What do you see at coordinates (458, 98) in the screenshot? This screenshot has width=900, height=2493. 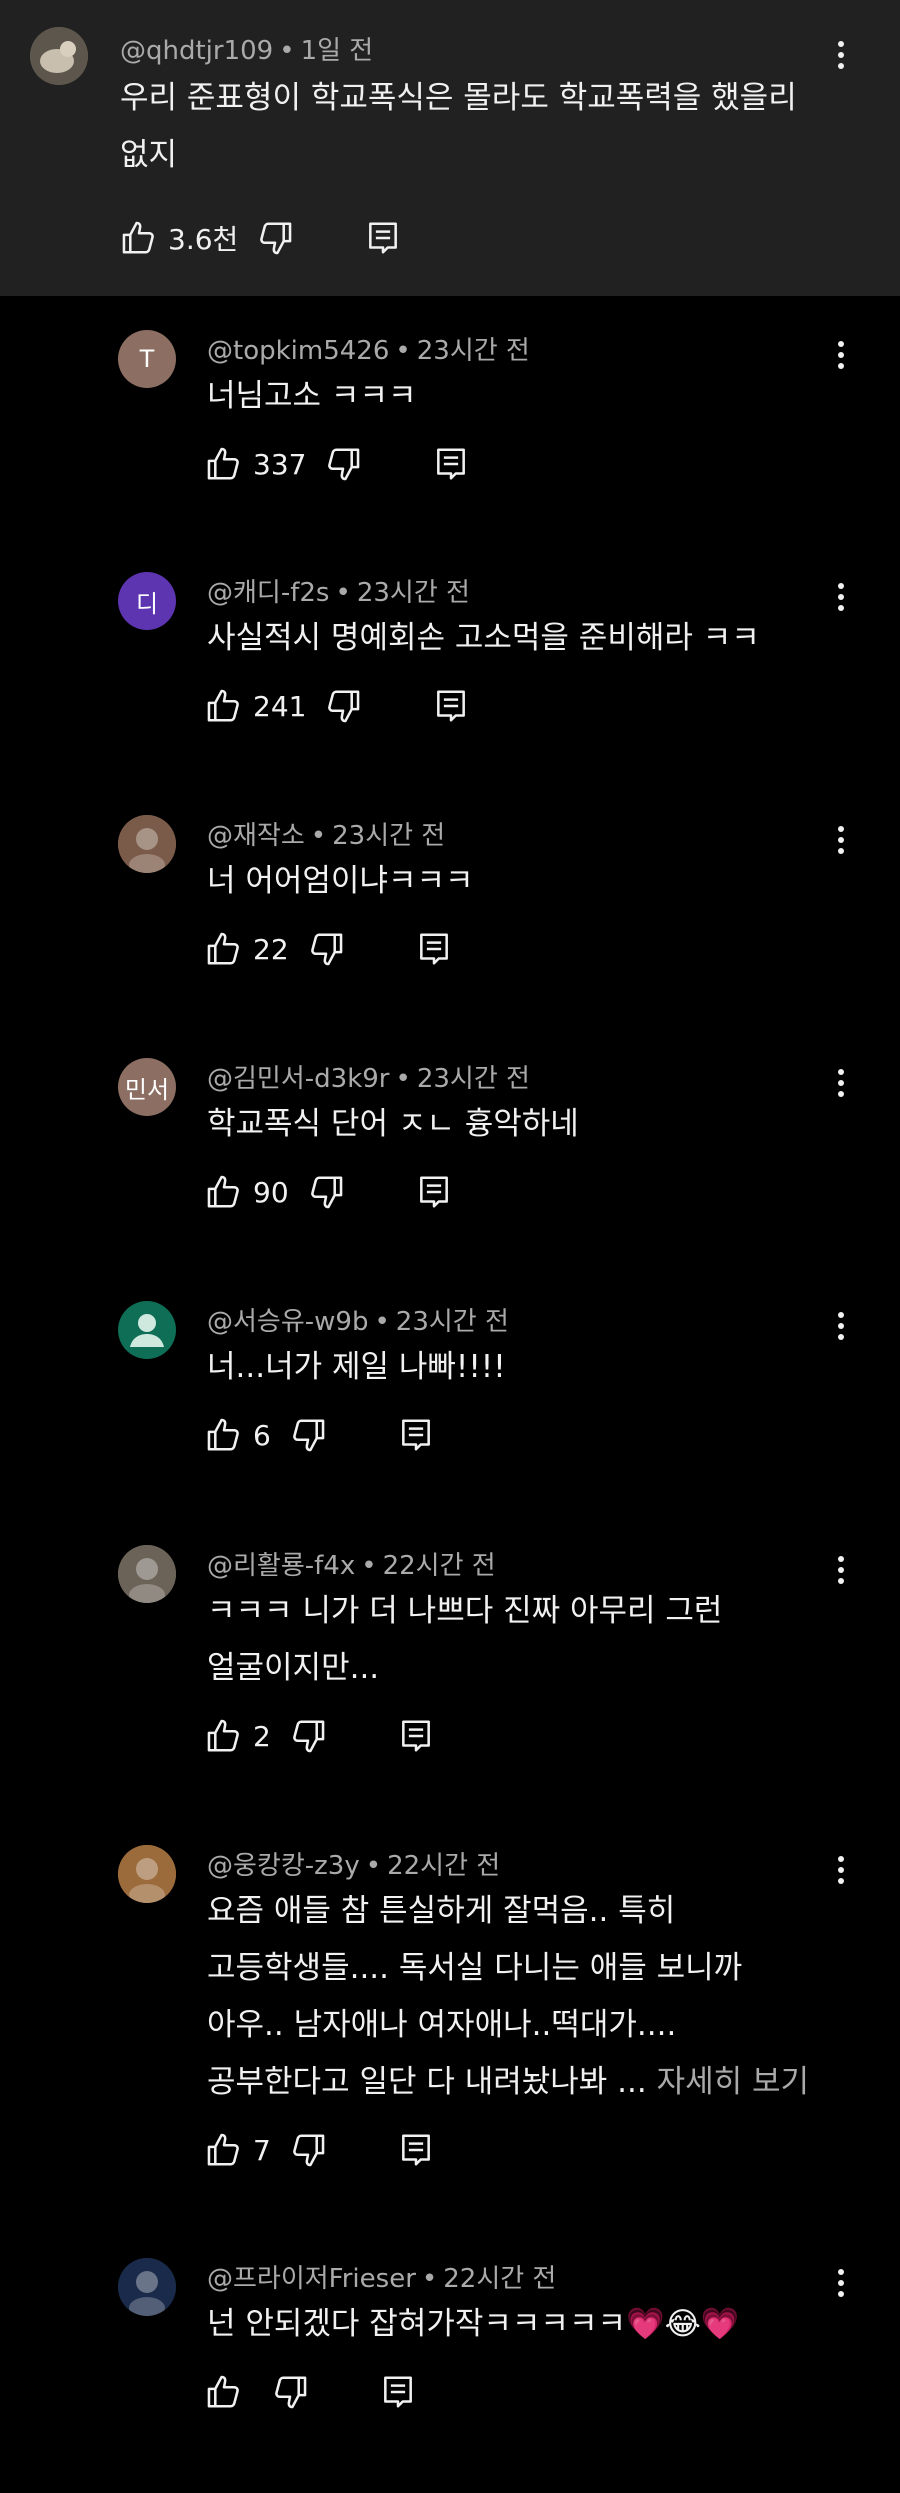 I see `comment-line: 우리 준표형이 학교폭식은 몰라도 학교폭력을 했을리` at bounding box center [458, 98].